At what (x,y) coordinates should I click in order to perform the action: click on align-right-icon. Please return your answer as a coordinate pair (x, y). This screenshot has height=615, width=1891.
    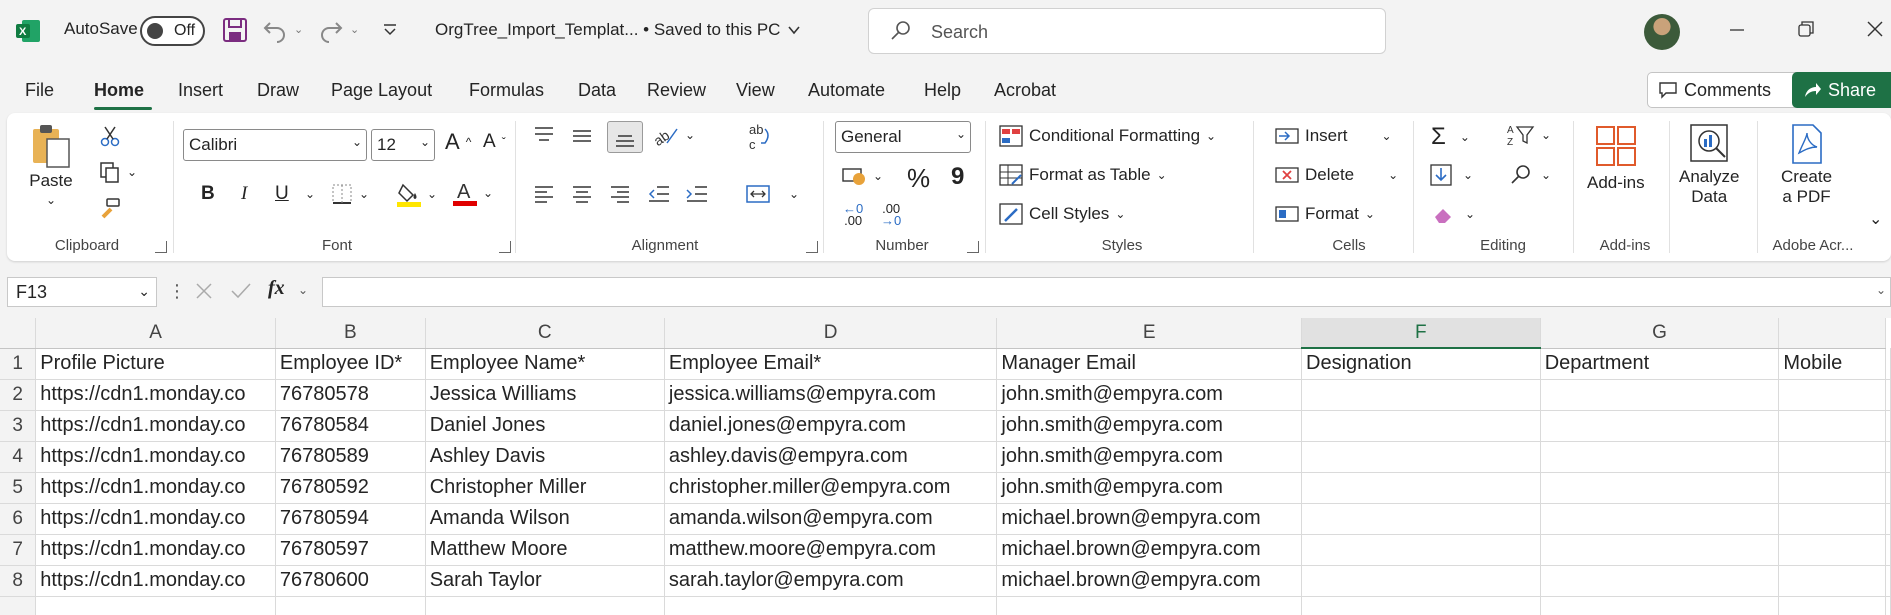
    Looking at the image, I should click on (620, 194).